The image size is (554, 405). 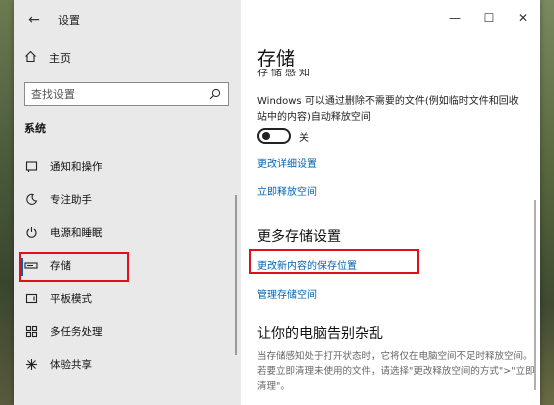 I want to click on sidebar-item-focus-assist: 专注助手, so click(x=127, y=199).